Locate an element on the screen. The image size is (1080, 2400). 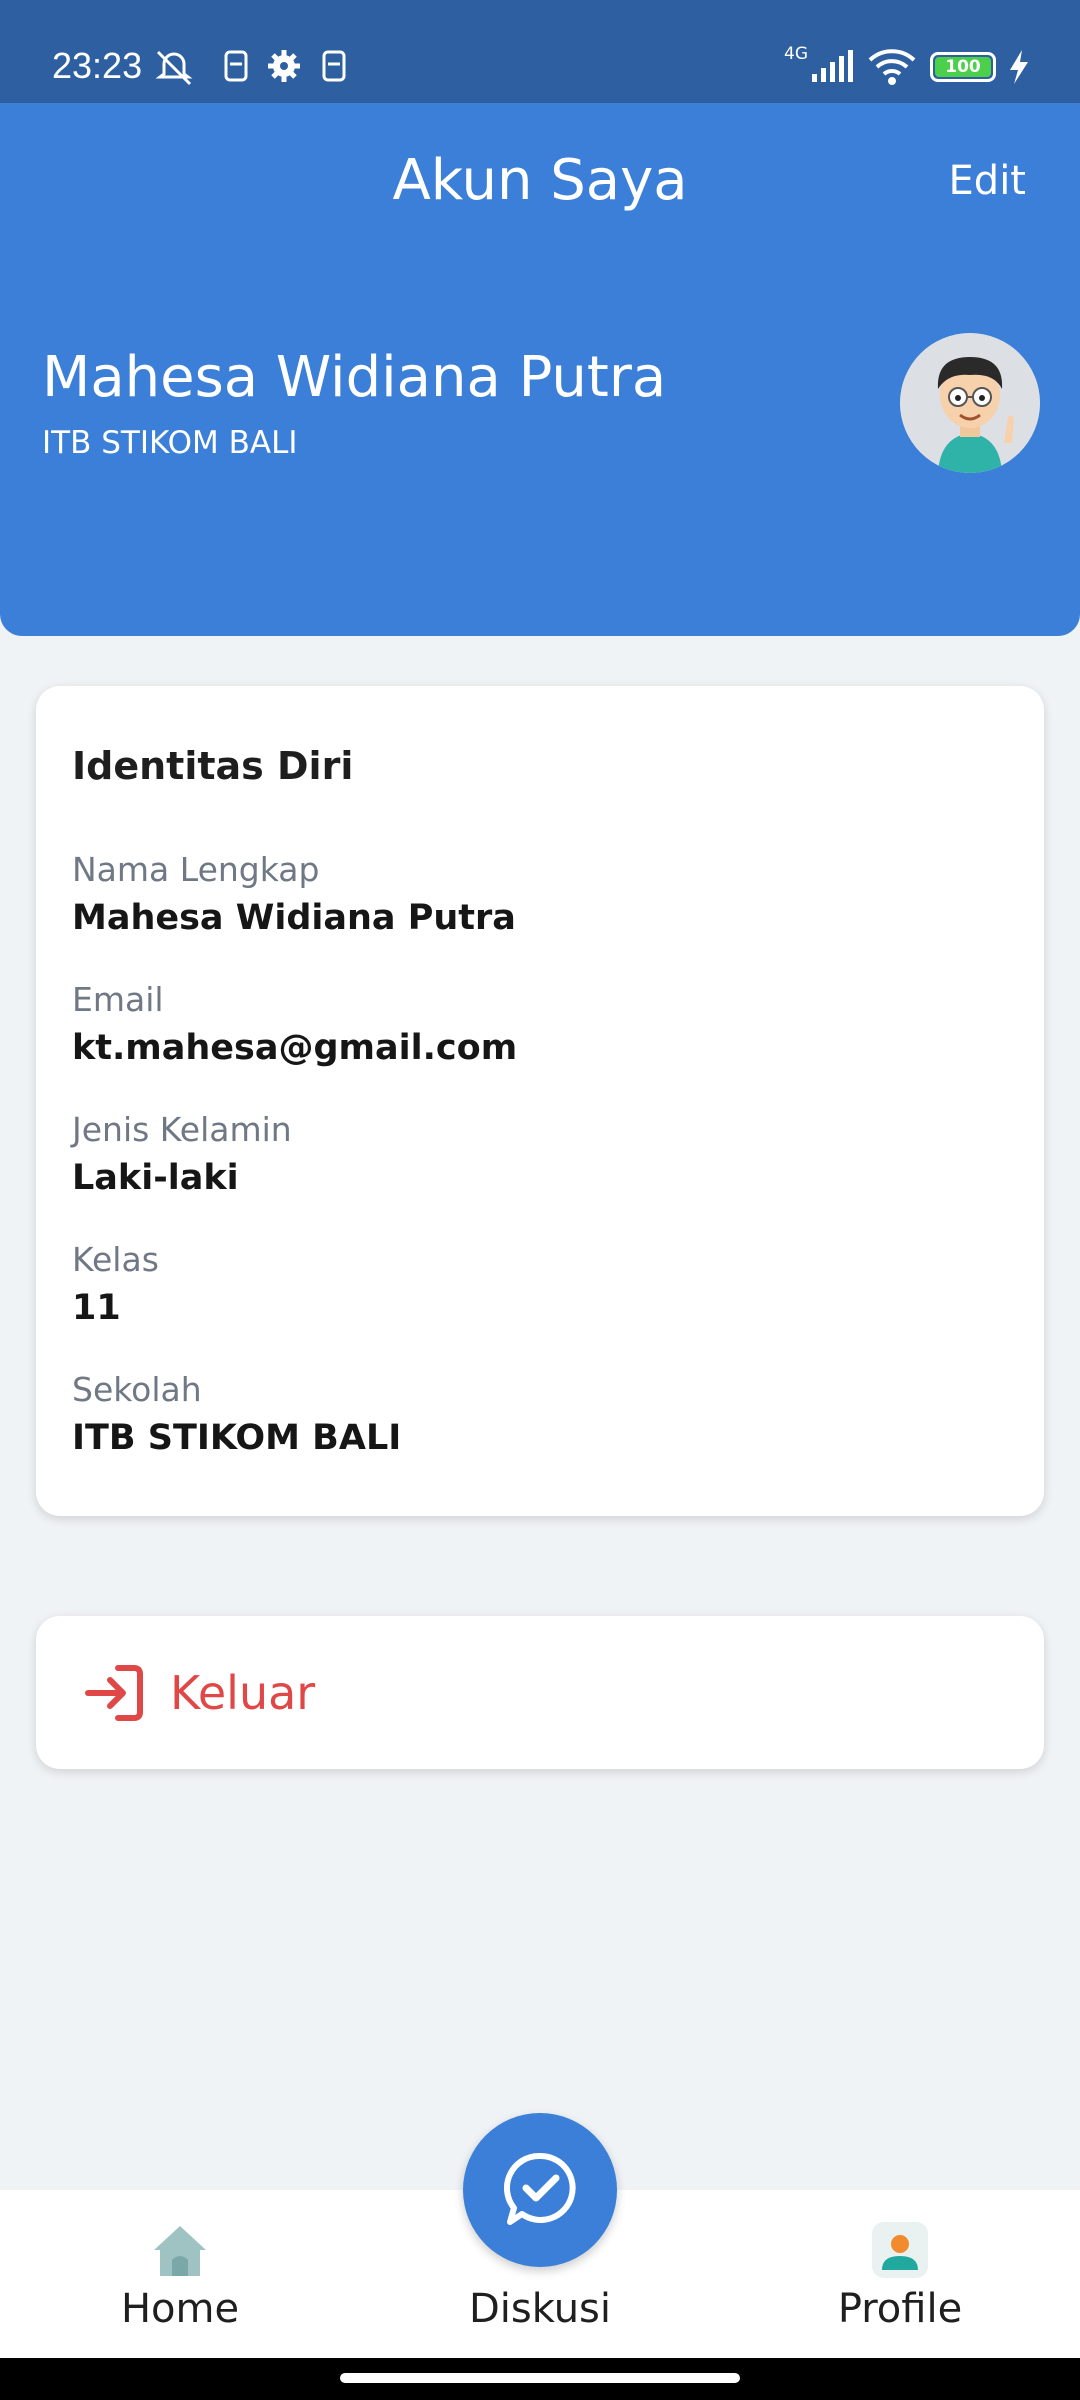
discussion-fab is located at coordinates (540, 2190).